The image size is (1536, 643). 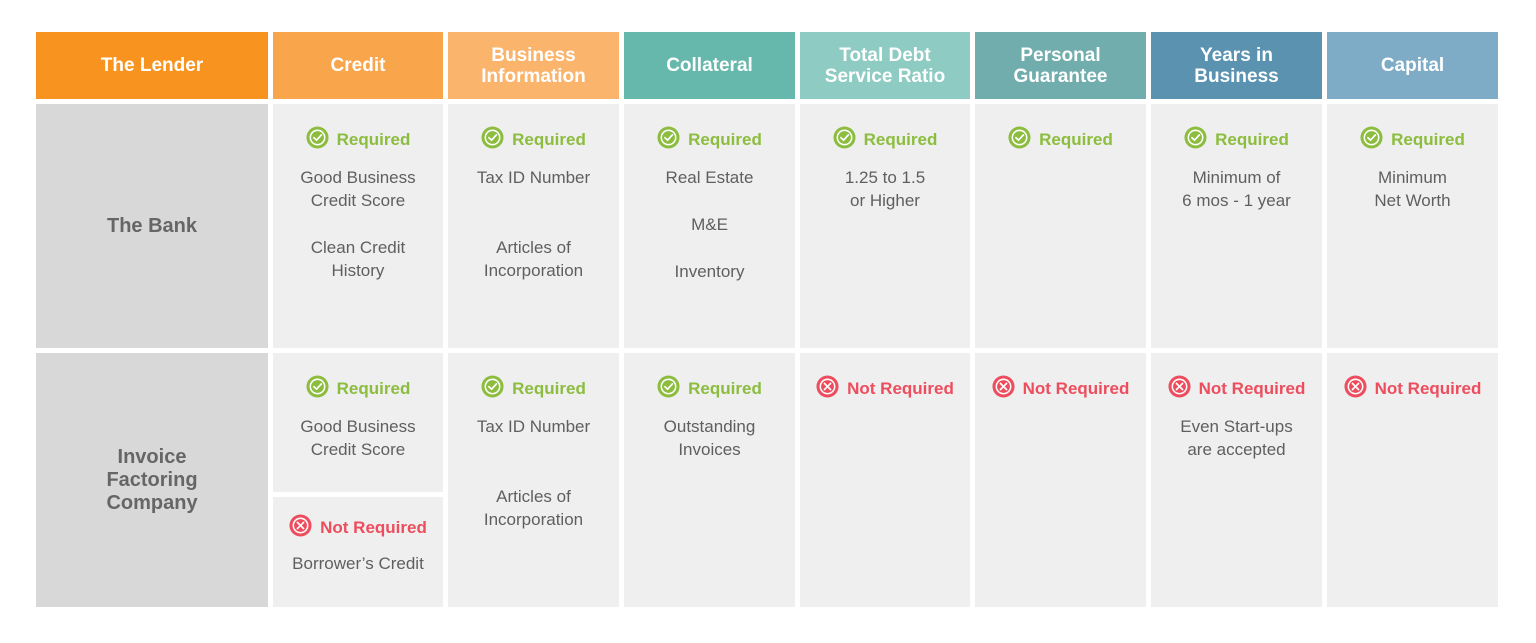 I want to click on requirement-cell: Required, so click(x=1060, y=226).